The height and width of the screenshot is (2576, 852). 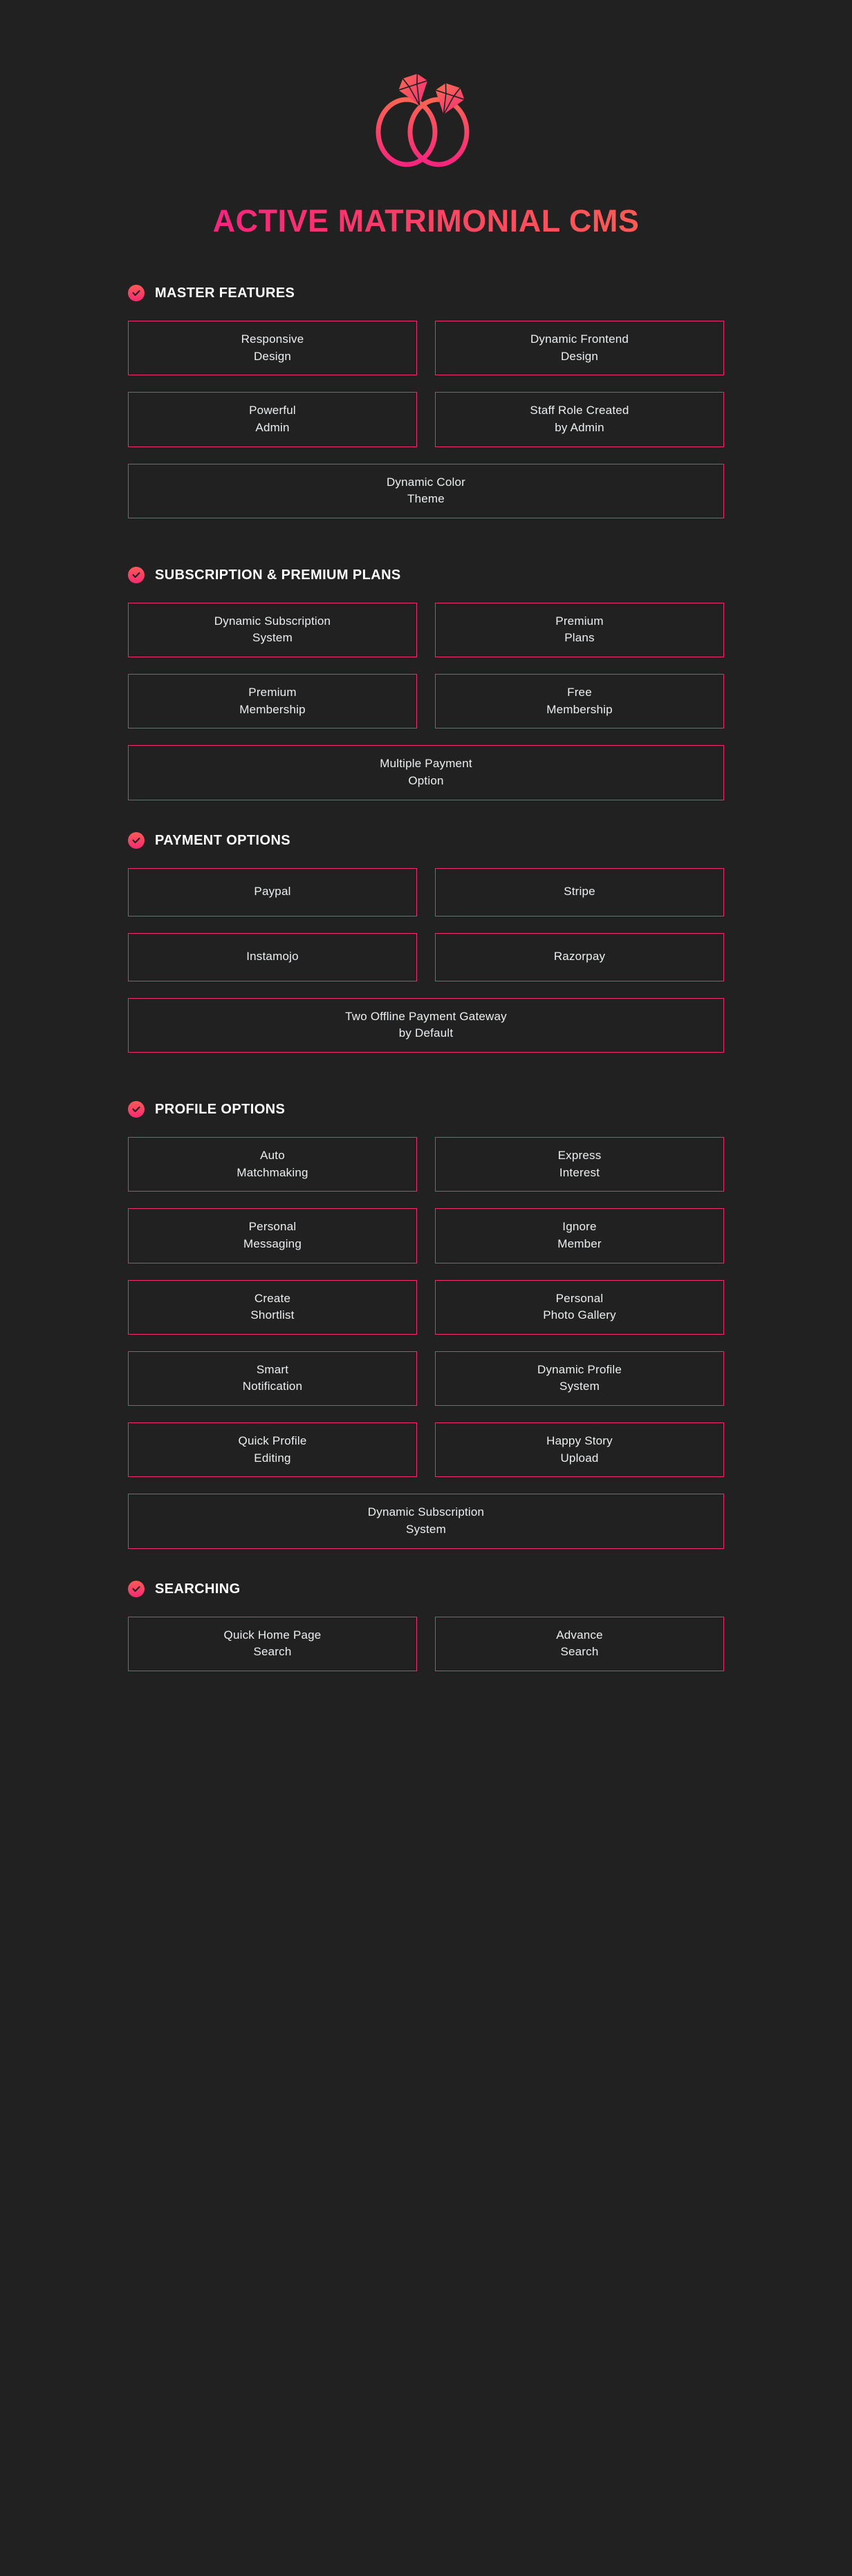 I want to click on feature-box: Quick Home Page Search, so click(x=272, y=1643).